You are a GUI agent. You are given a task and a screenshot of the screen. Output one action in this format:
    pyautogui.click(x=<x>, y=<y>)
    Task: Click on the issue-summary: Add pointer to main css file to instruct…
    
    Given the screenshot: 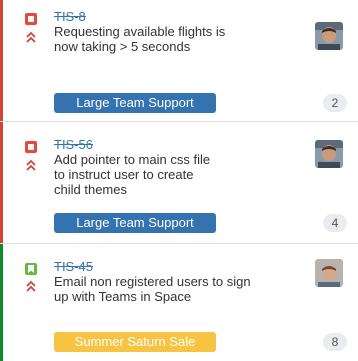 What is the action you would take?
    pyautogui.click(x=132, y=174)
    